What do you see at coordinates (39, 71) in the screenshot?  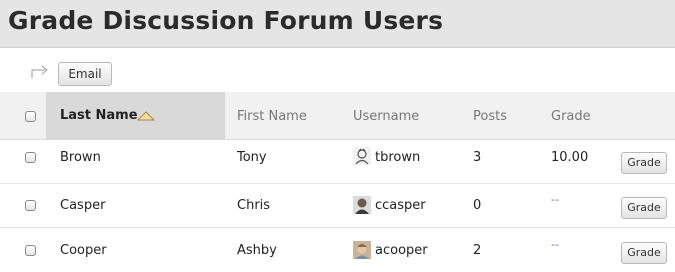 I see `selected-items-arrow-icon` at bounding box center [39, 71].